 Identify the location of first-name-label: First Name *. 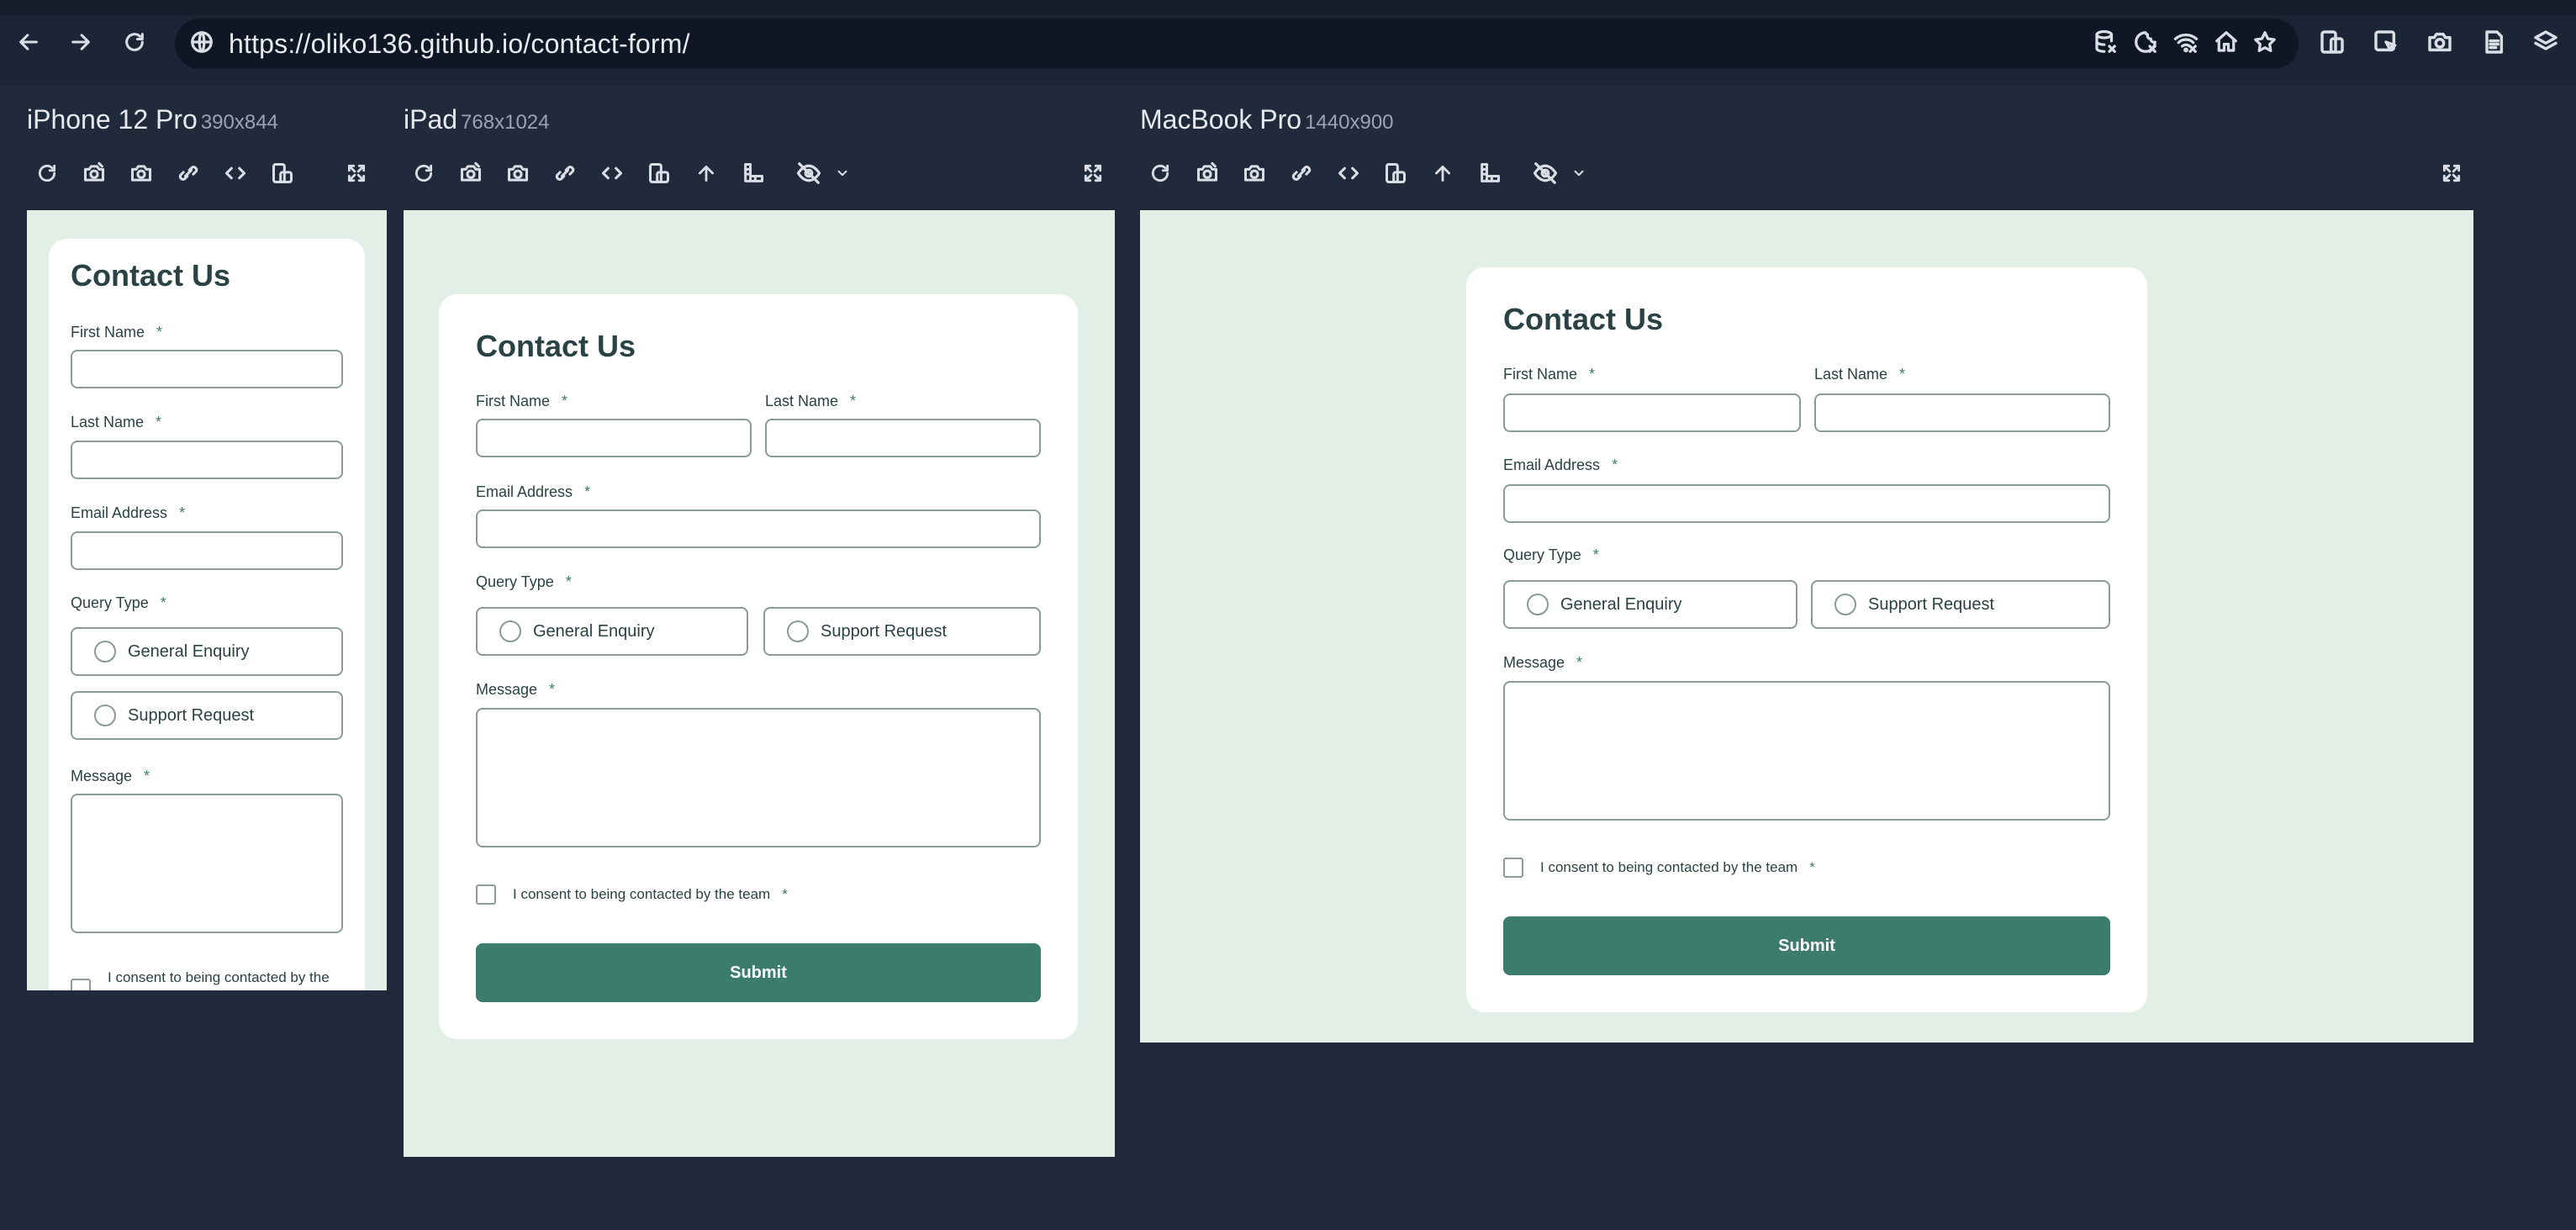
(521, 401).